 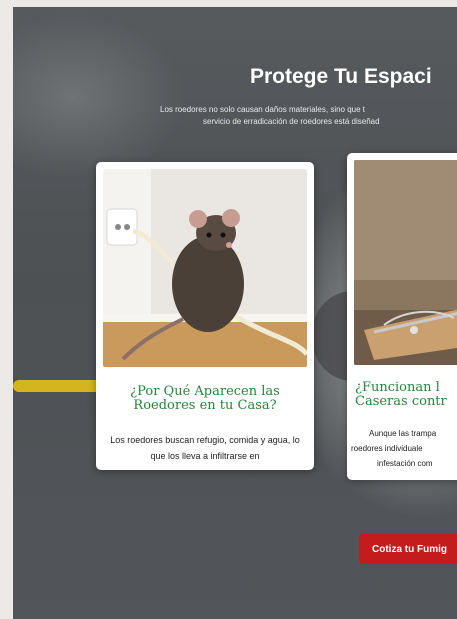 What do you see at coordinates (401, 401) in the screenshot?
I see `card-title-line-2: Caseras contr` at bounding box center [401, 401].